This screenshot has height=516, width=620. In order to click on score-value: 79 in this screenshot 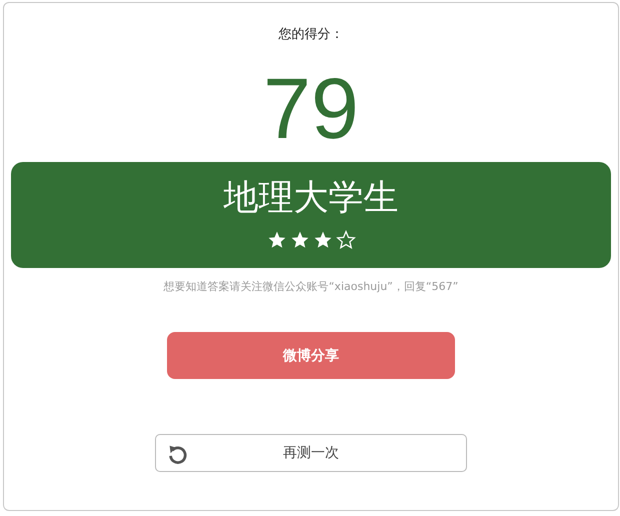, I will do `click(311, 109)`.